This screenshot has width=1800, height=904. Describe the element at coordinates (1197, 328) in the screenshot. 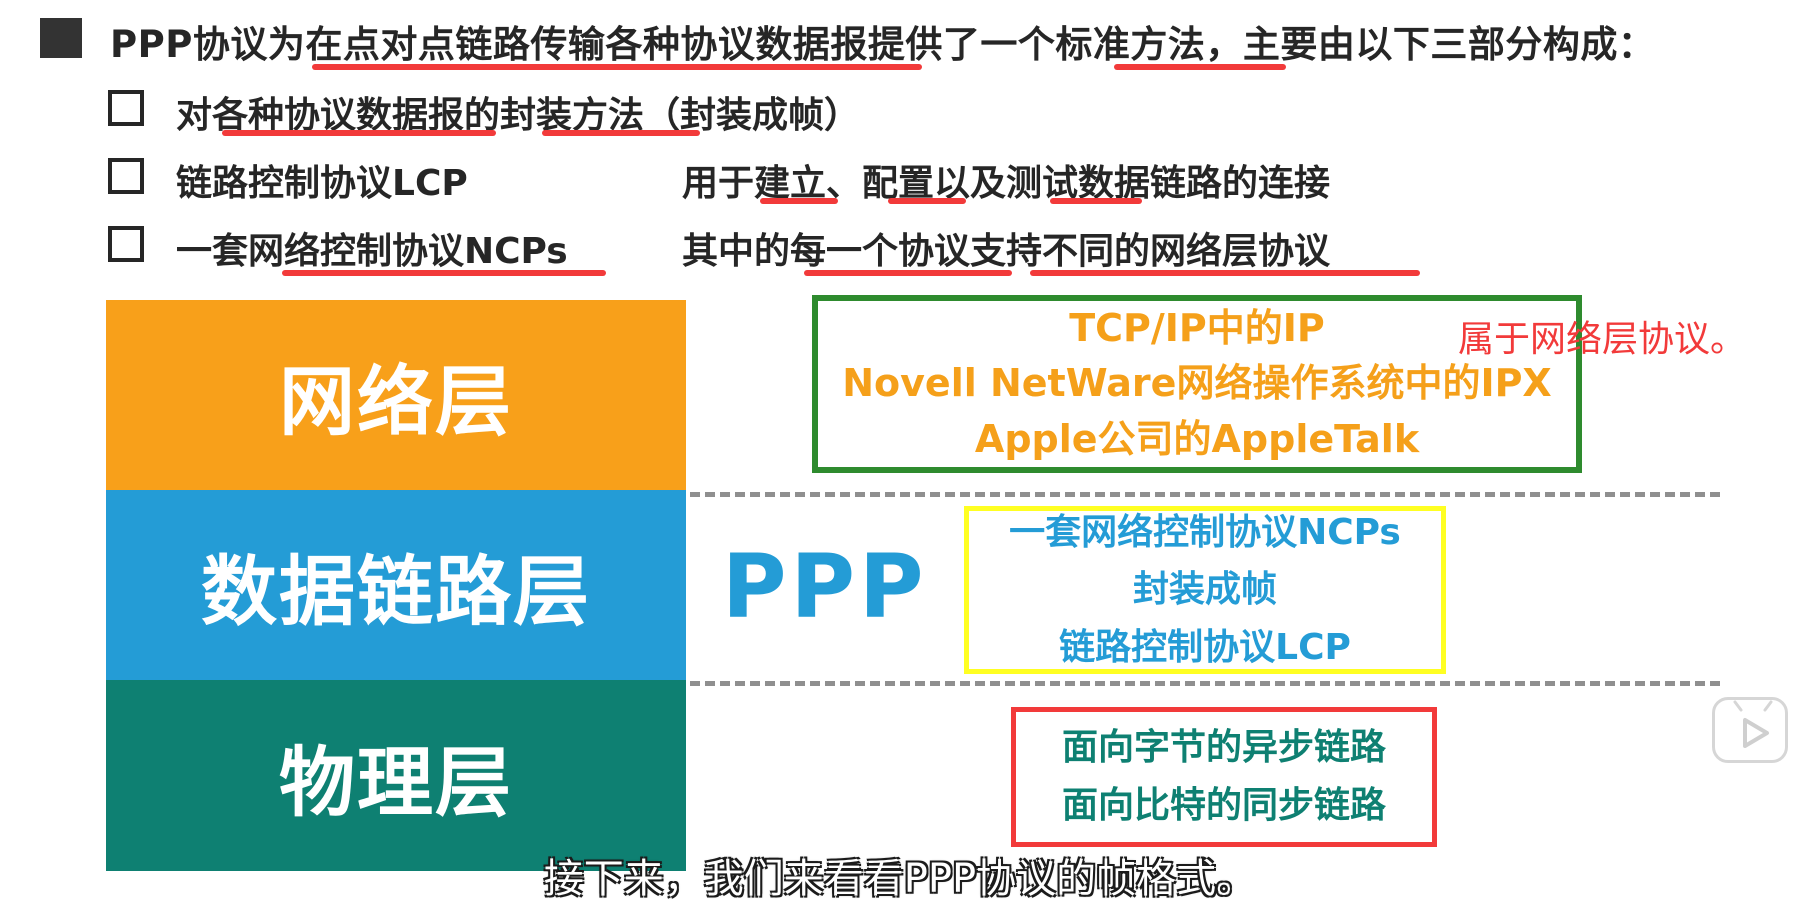

I see `network-protocol-item: TCP/IP中的IP` at that location.